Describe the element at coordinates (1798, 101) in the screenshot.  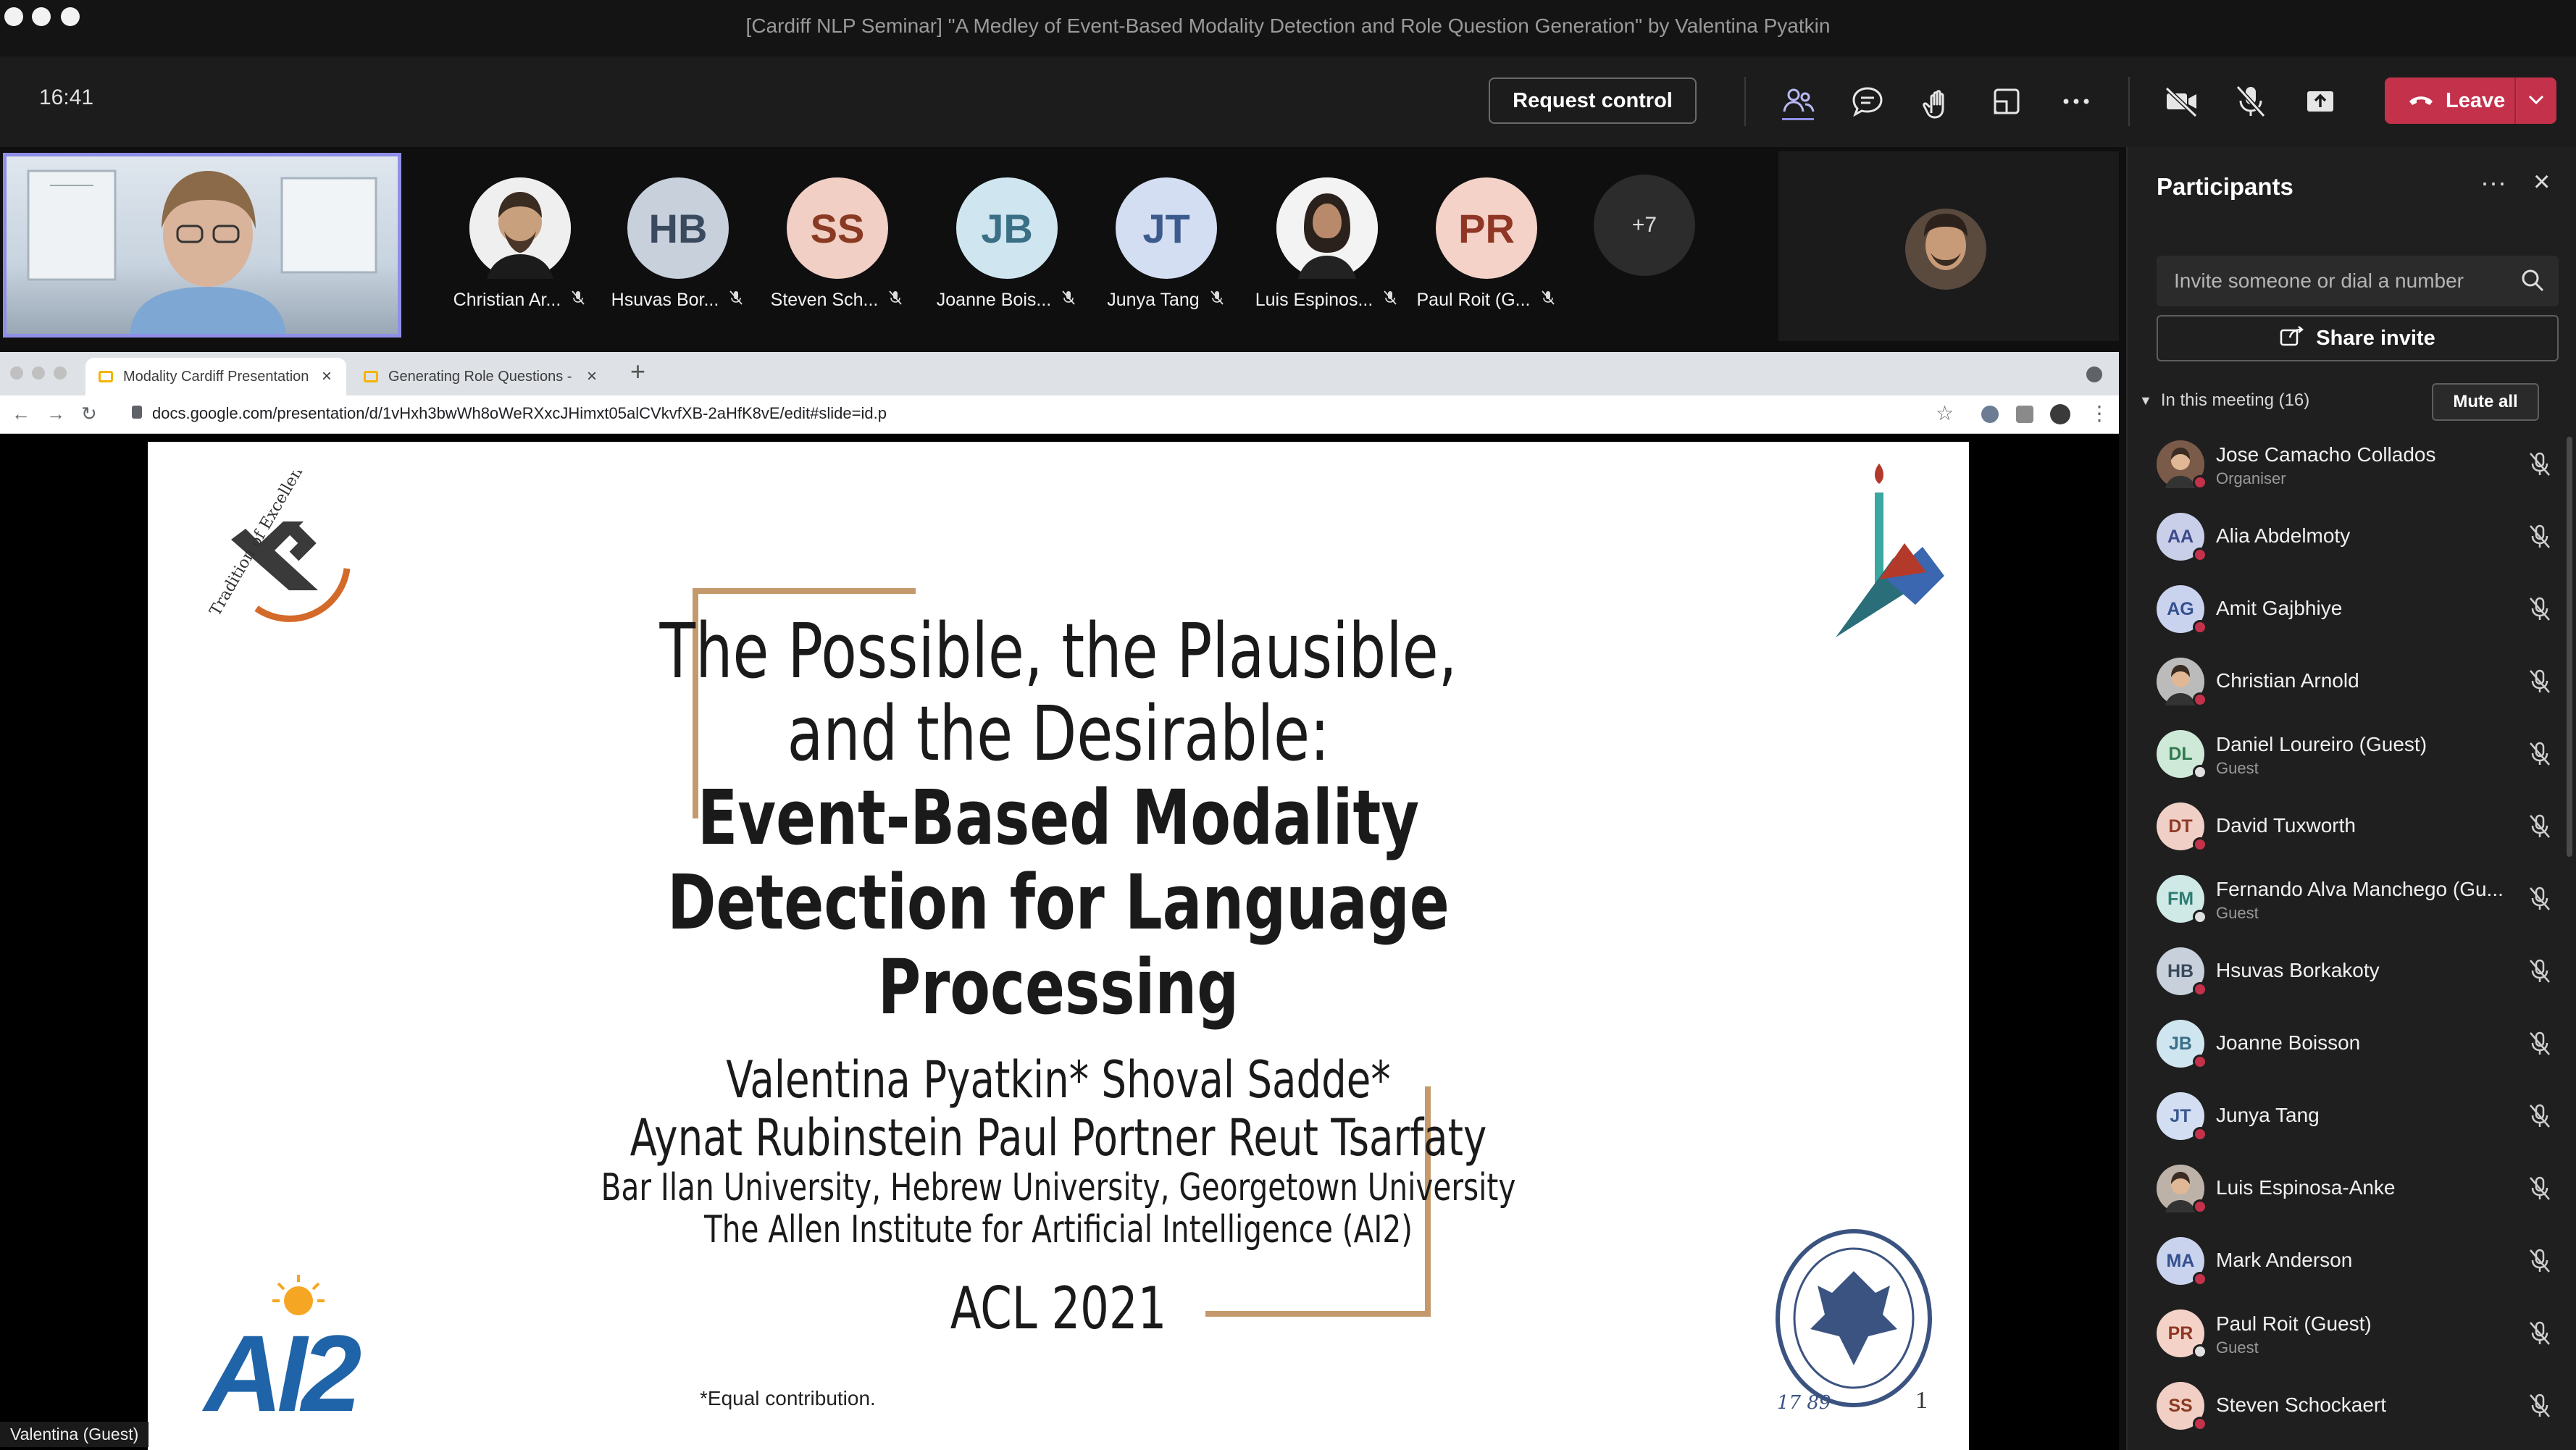
I see `people-icon` at that location.